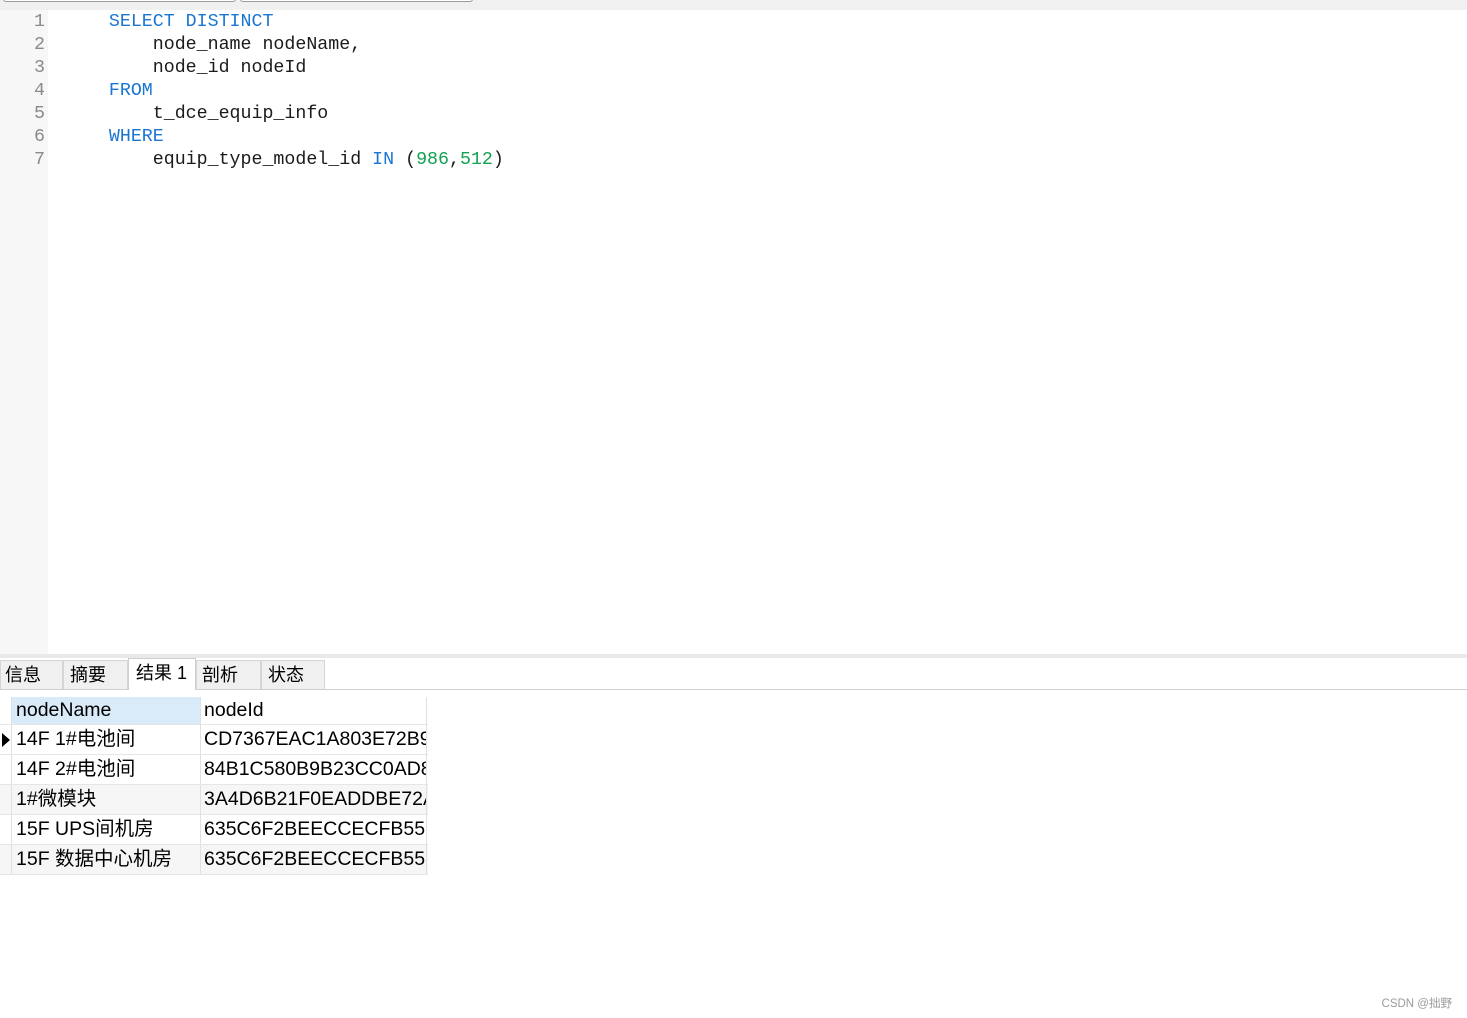 The image size is (1467, 1018). What do you see at coordinates (766, 114) in the screenshot?
I see `code-line: t_dce_equip_info` at bounding box center [766, 114].